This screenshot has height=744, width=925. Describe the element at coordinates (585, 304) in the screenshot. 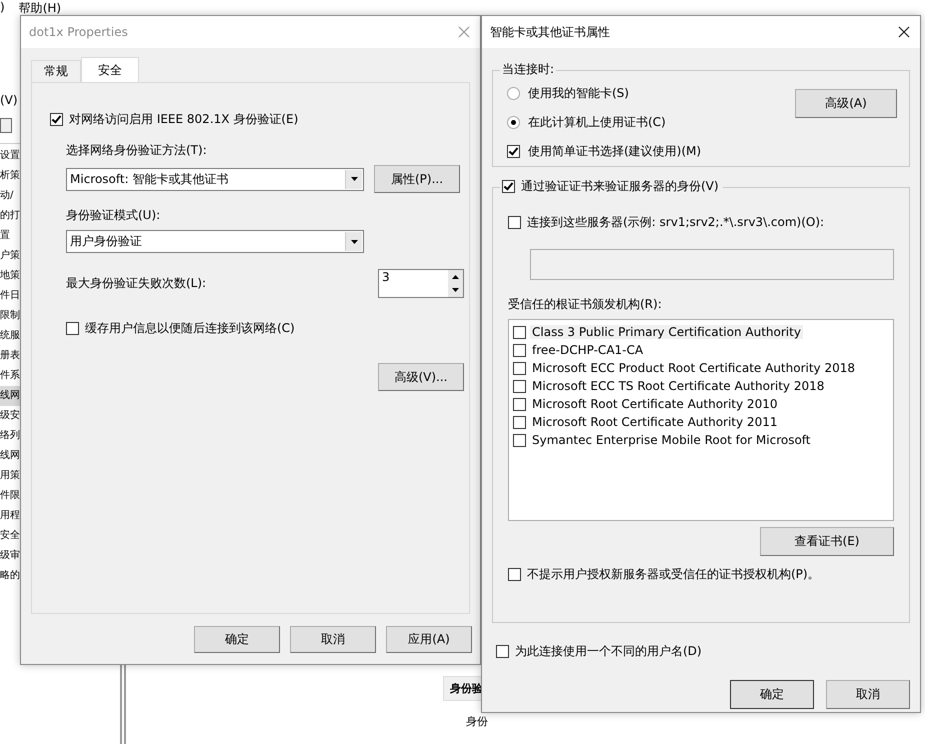

I see `list-label: 受信任的根证书颁发机构(R):` at that location.